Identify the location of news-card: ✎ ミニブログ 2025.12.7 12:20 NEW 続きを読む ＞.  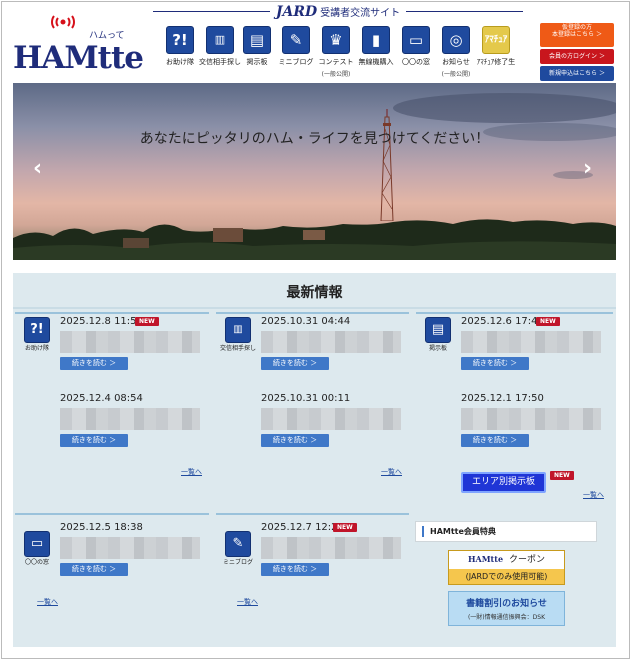
(311, 552).